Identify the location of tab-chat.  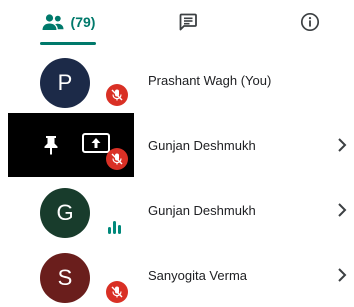
(188, 22).